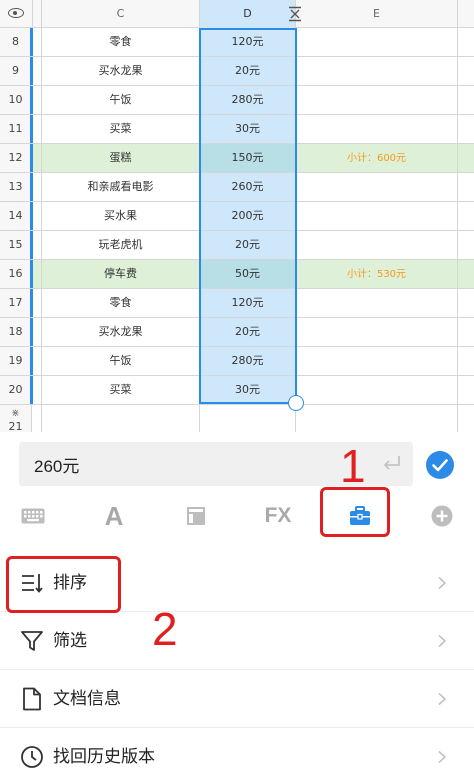 This screenshot has height=783, width=474. I want to click on row-number: 16, so click(16, 274).